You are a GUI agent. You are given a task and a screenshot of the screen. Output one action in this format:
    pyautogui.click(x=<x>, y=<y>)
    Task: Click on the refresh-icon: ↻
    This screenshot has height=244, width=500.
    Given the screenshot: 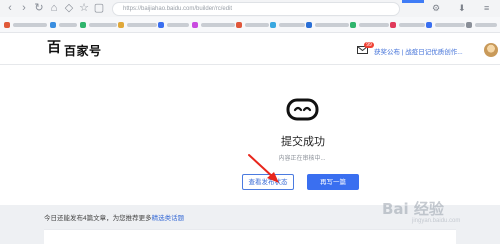 What is the action you would take?
    pyautogui.click(x=39, y=8)
    